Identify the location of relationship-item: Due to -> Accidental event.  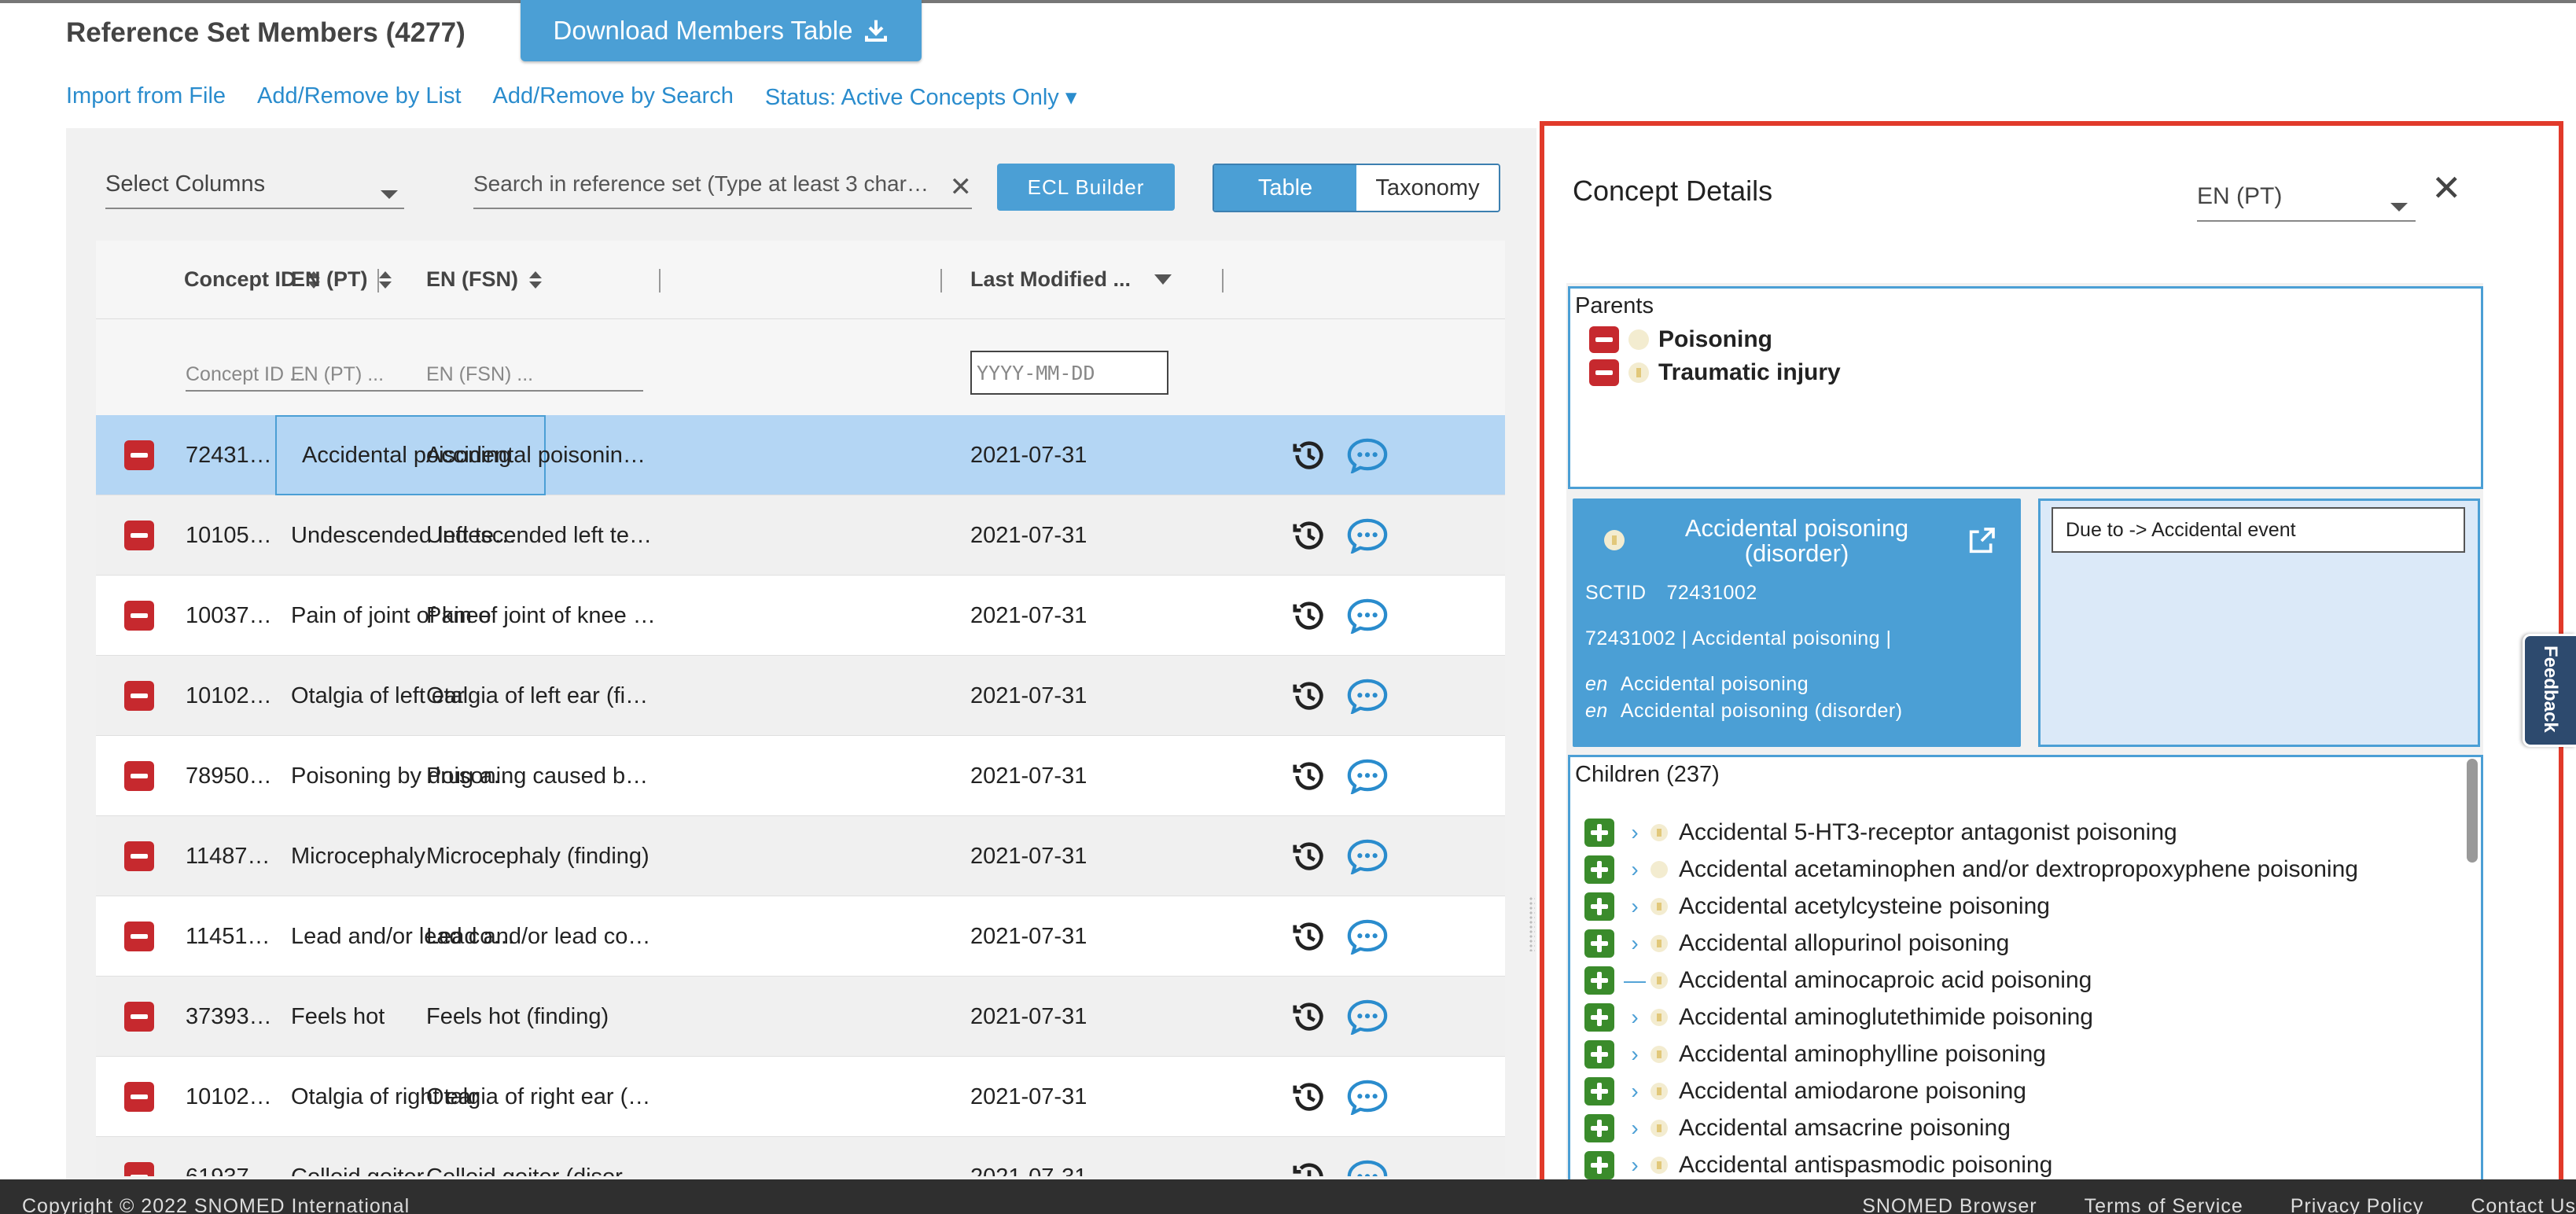
(2259, 530).